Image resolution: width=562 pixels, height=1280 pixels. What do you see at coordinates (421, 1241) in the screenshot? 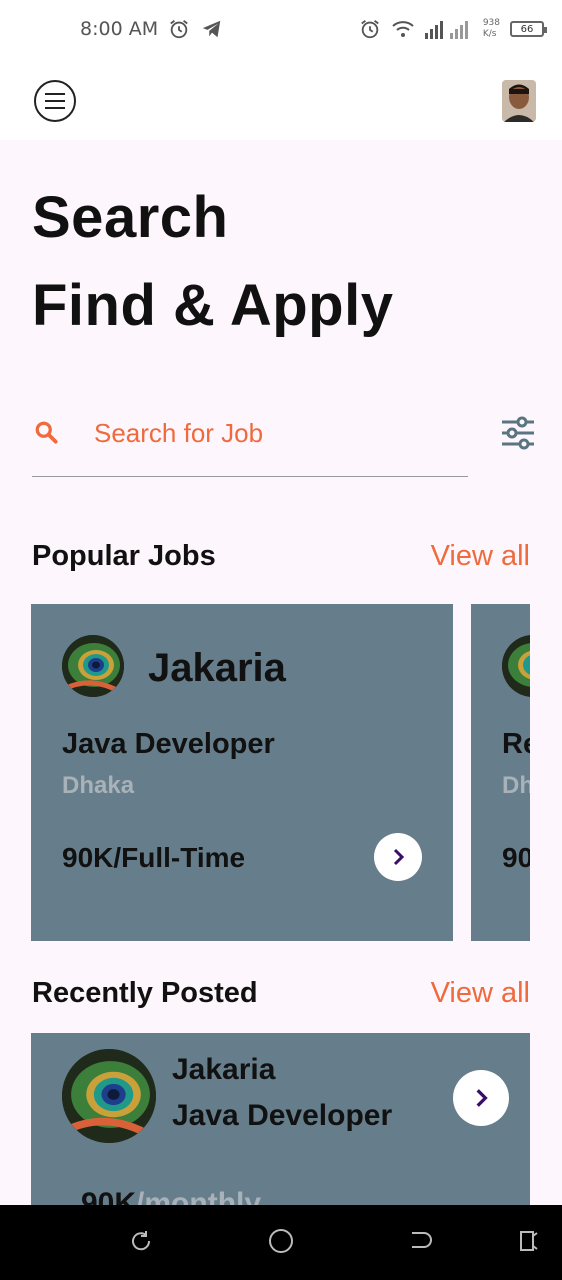
I see `back-icon` at bounding box center [421, 1241].